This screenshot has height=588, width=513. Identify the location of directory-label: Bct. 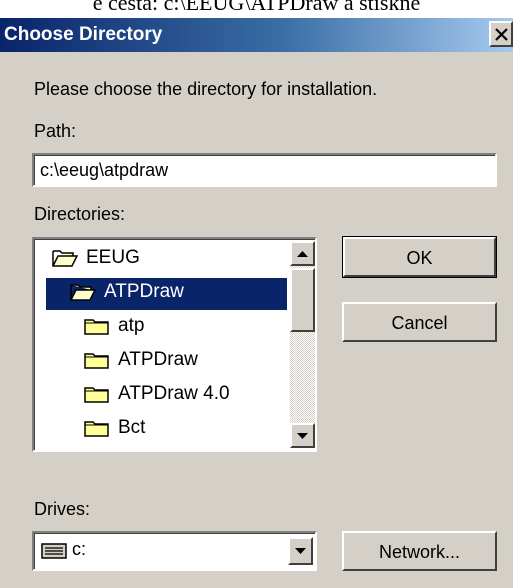
(132, 427).